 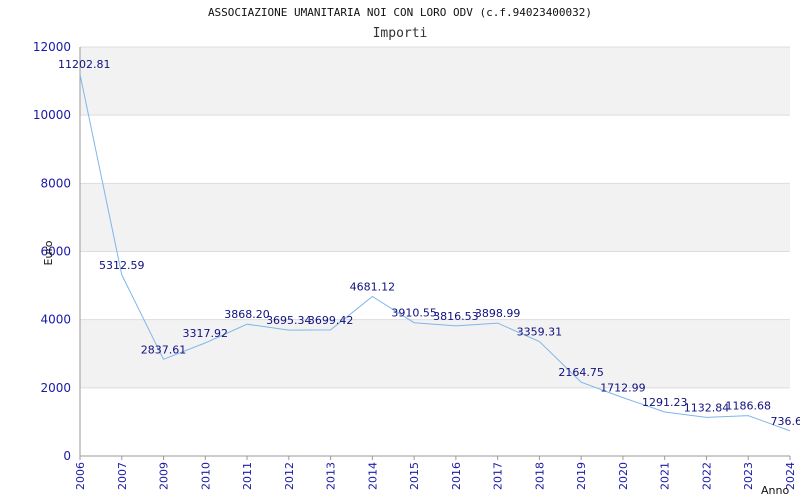 I want to click on x-tick-label: 2021, so click(x=665, y=476).